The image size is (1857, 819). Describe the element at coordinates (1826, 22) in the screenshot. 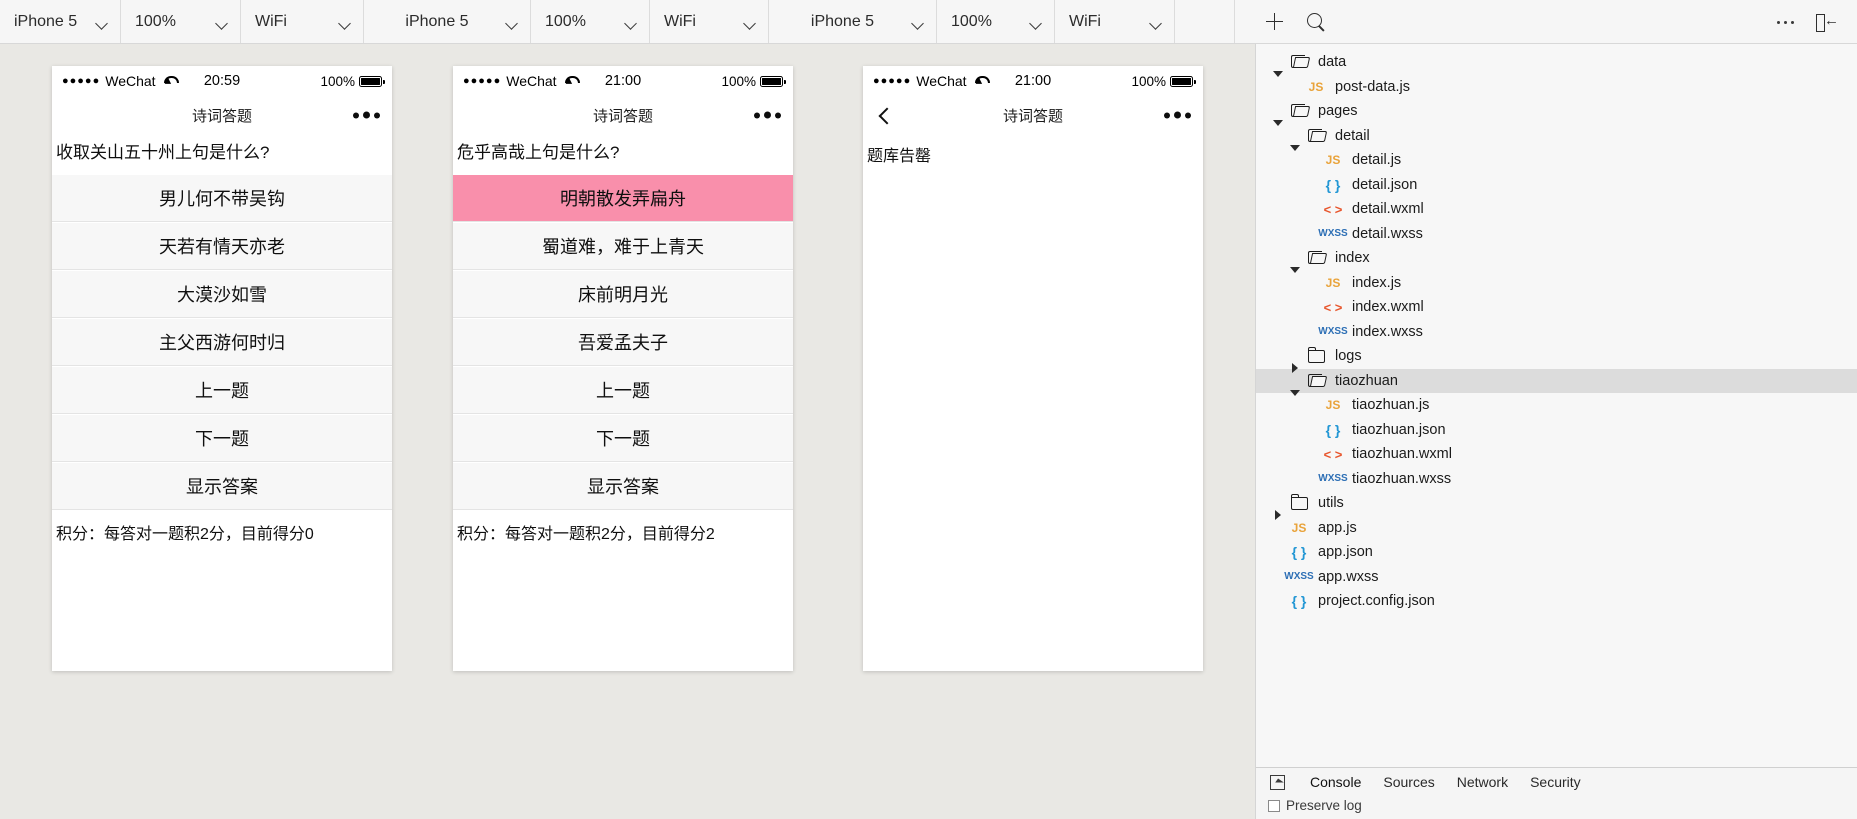

I see `dock-panel-icon` at that location.